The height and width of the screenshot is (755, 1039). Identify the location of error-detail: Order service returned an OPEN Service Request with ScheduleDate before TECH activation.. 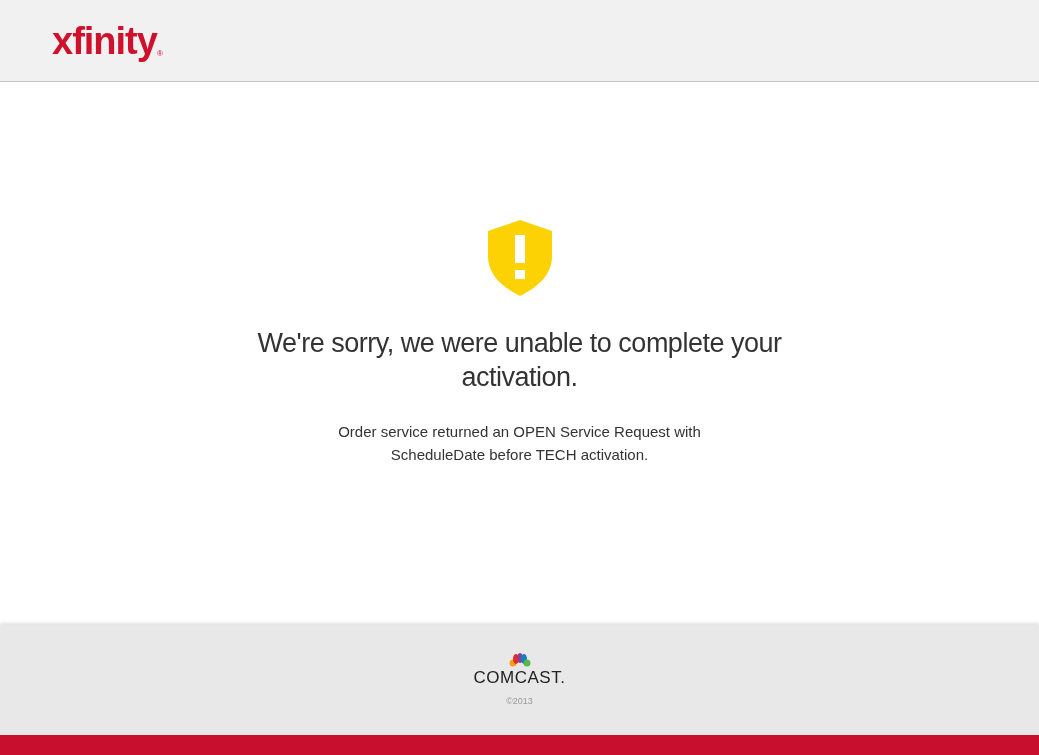
(519, 443).